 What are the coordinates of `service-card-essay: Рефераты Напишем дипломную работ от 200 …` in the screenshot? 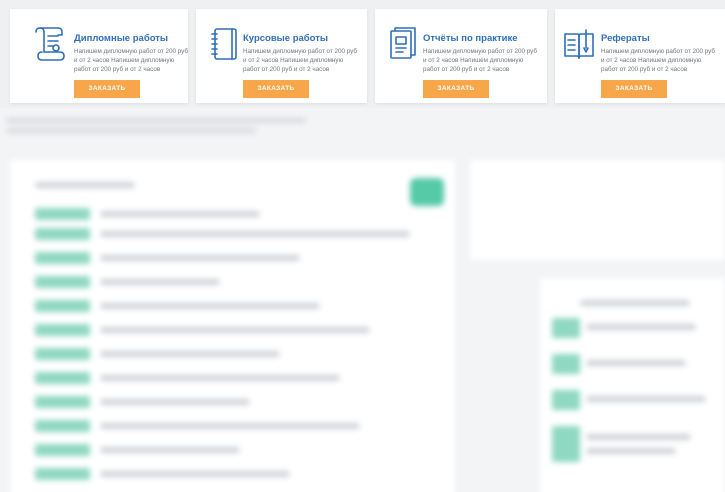 It's located at (640, 56).